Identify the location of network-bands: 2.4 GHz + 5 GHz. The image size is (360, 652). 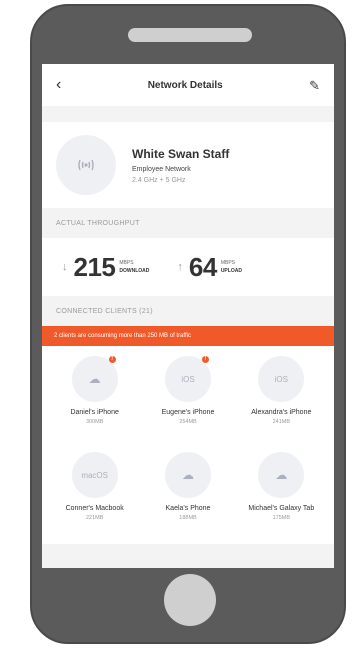
(159, 180).